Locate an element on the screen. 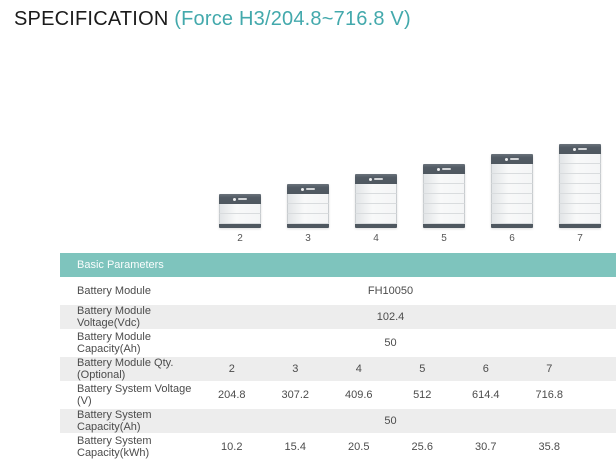 Image resolution: width=616 pixels, height=464 pixels. cell-value: 25.6 is located at coordinates (422, 447).